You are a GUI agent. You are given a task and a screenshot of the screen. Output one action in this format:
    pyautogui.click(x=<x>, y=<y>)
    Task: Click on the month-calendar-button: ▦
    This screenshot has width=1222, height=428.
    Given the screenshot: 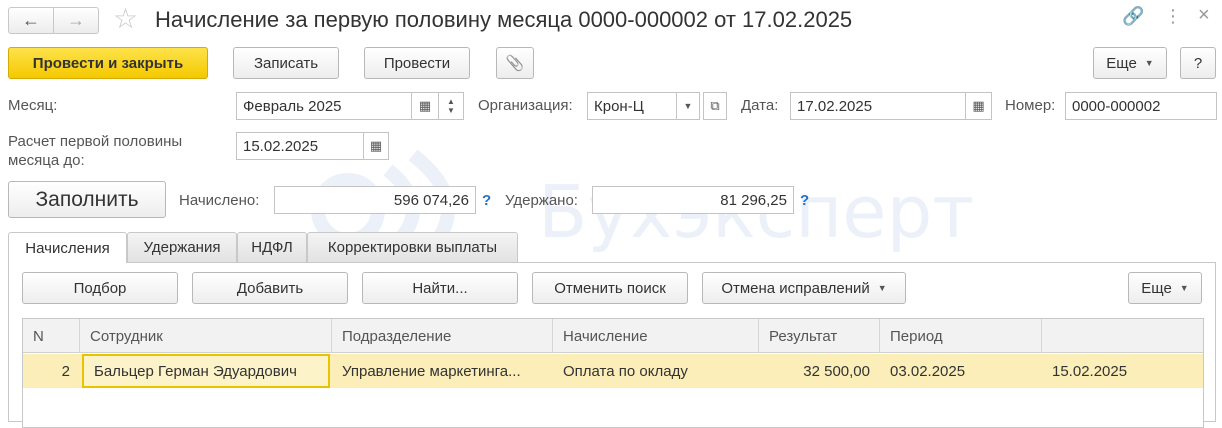 What is the action you would take?
    pyautogui.click(x=425, y=106)
    